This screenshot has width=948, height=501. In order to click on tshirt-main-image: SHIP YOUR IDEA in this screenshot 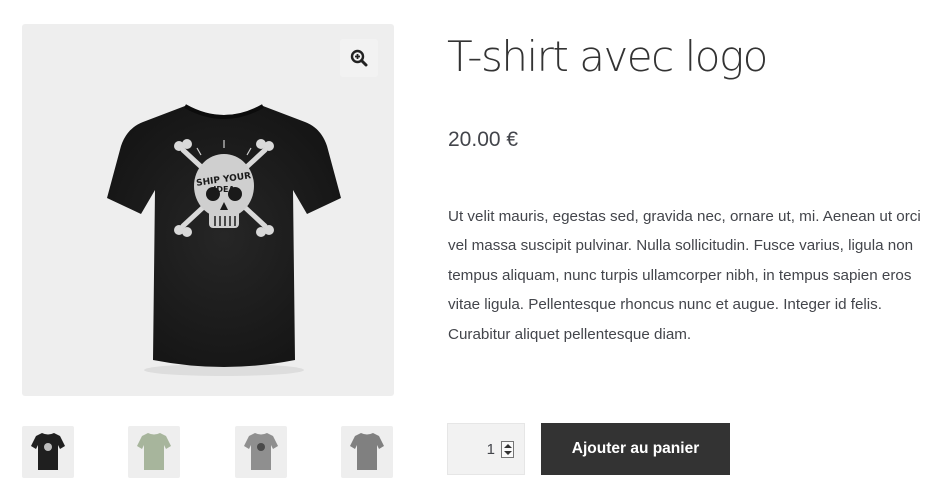, I will do `click(224, 240)`.